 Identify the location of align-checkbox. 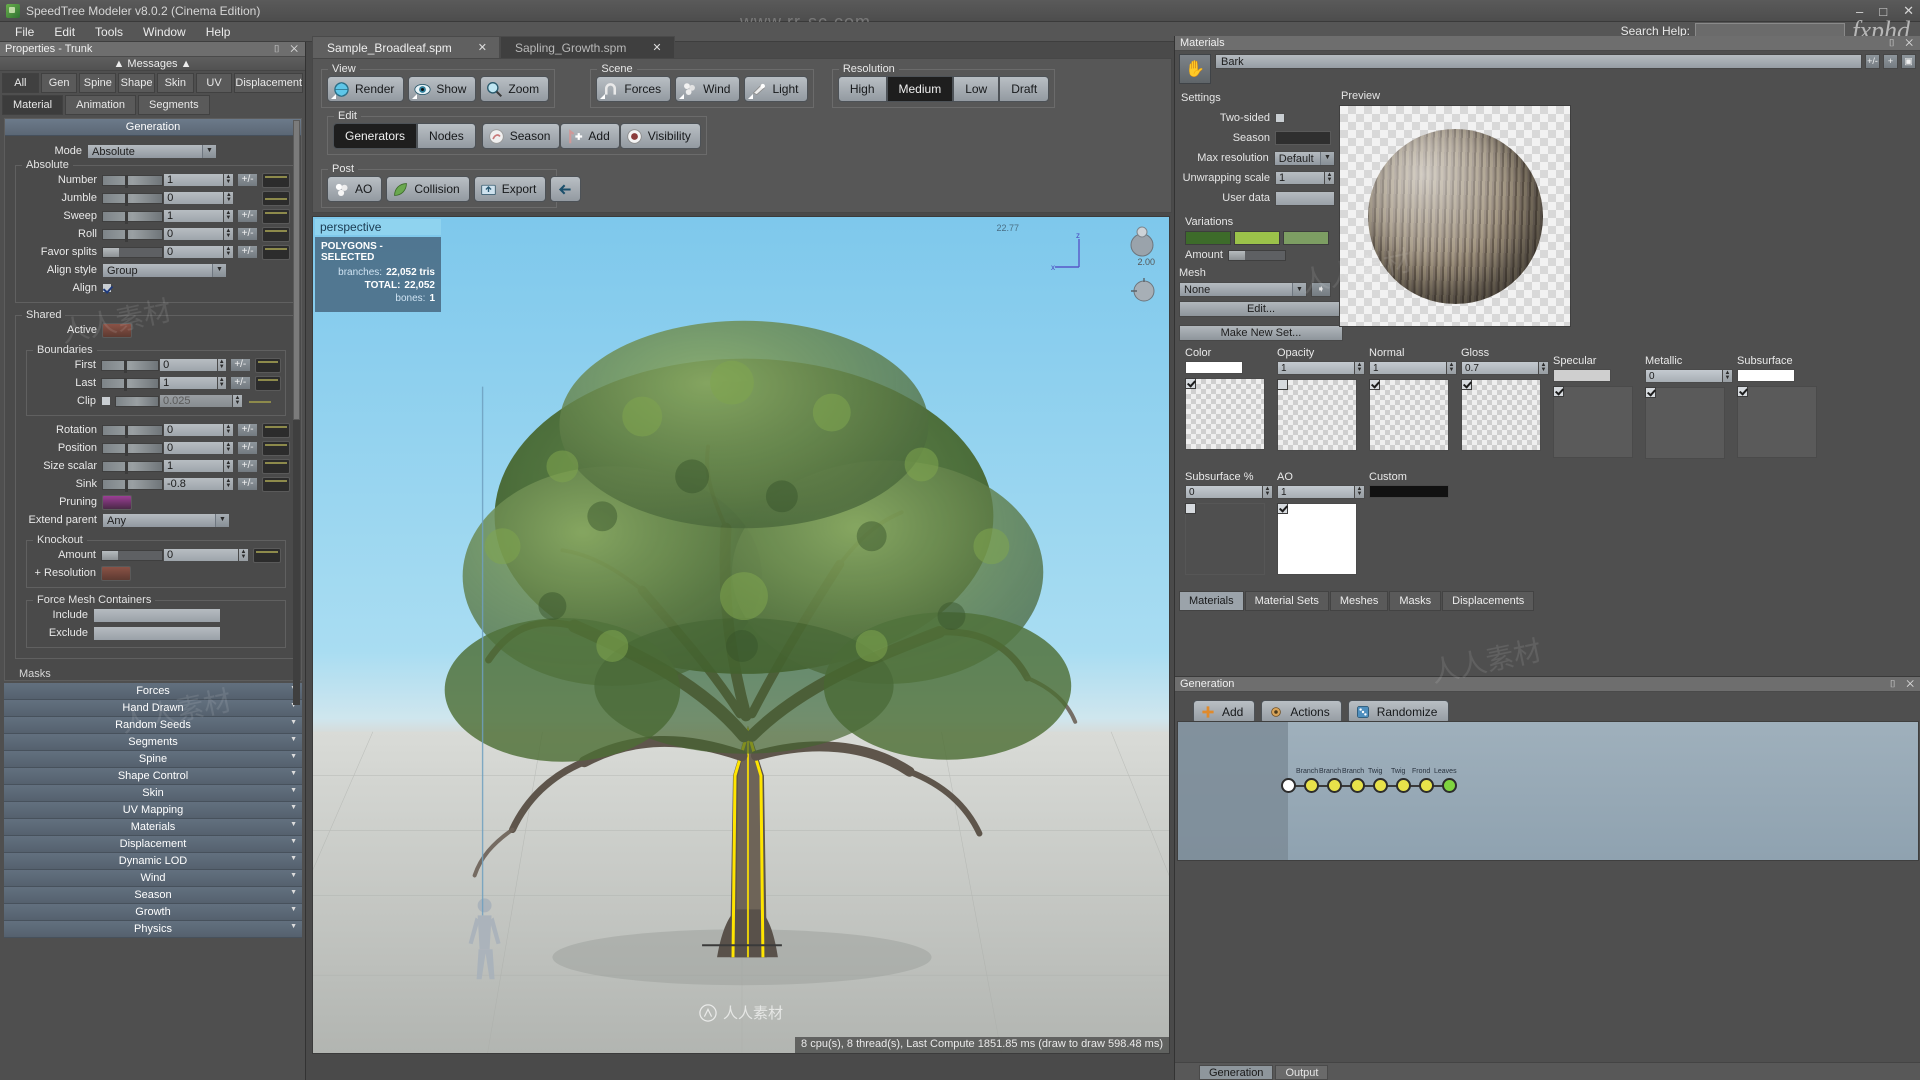
(107, 288).